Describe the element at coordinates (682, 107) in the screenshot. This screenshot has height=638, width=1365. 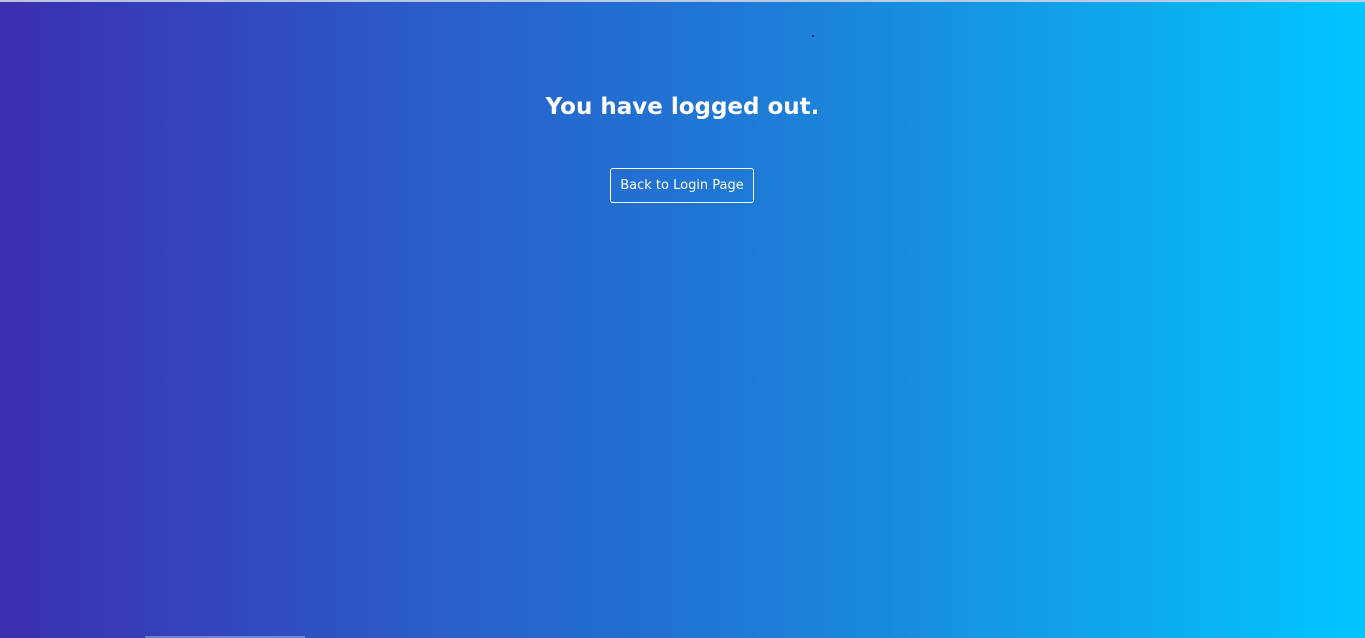
I see `page-title: You have logged out.` at that location.